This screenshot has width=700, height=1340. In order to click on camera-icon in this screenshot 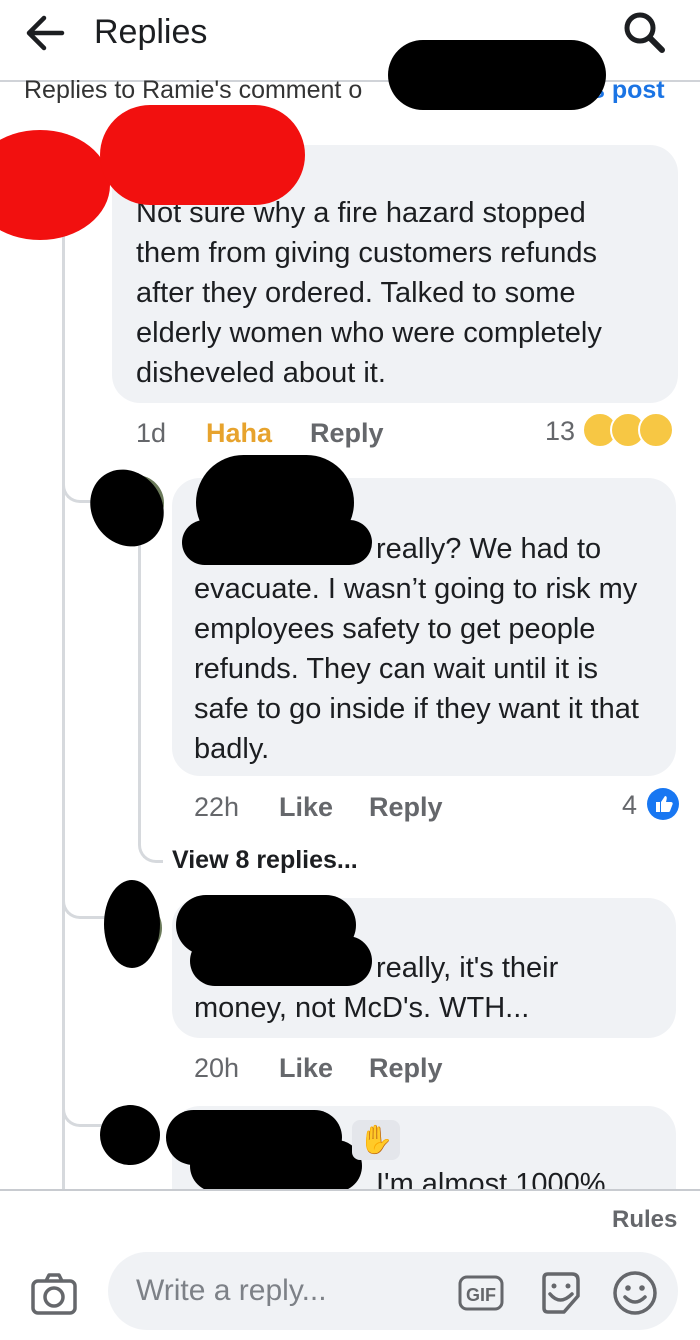, I will do `click(54, 1294)`.